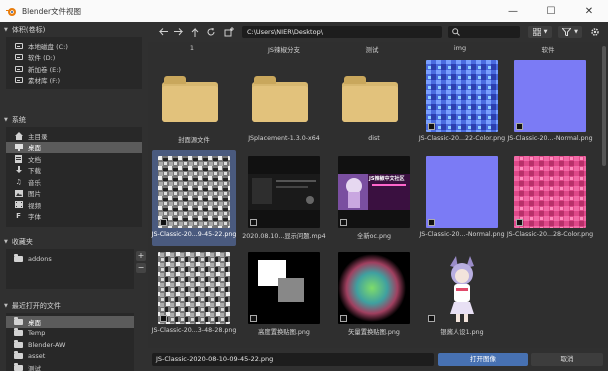 This screenshot has height=371, width=608. Describe the element at coordinates (284, 236) in the screenshot. I see `file-name: 2020.08.10...显示问题.mp4` at that location.